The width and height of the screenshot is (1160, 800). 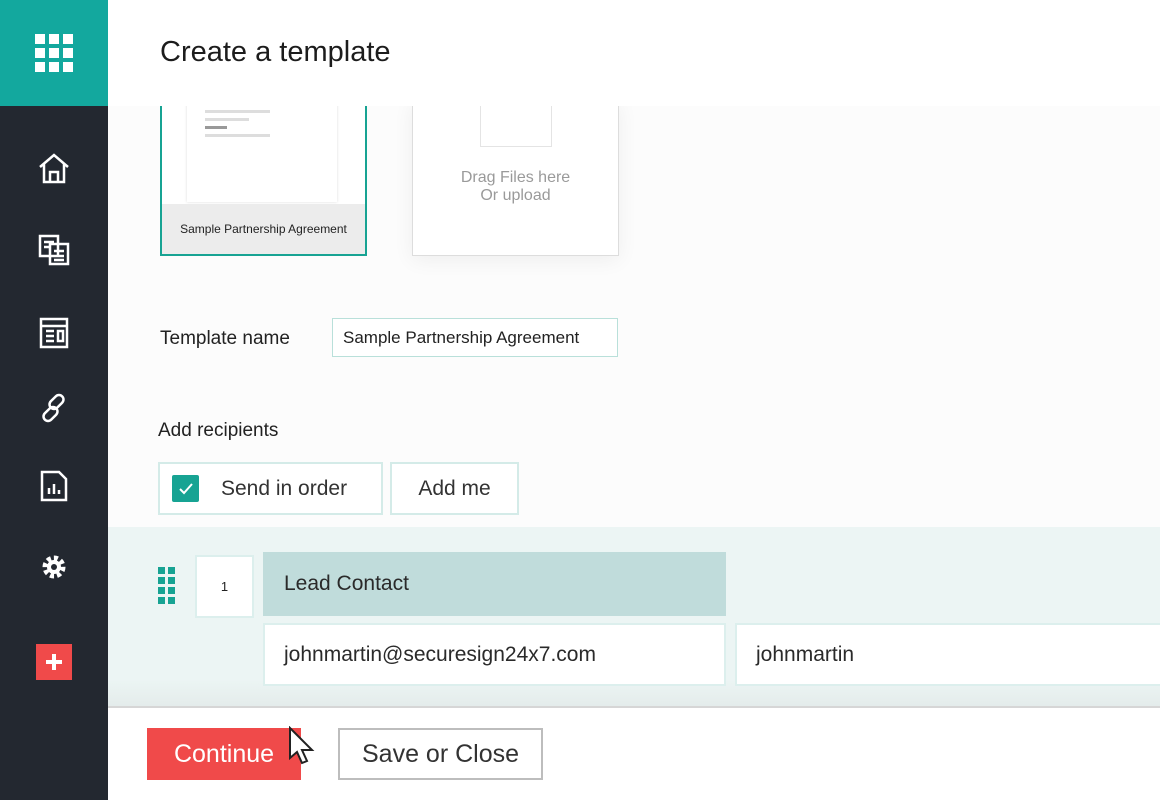 What do you see at coordinates (225, 338) in the screenshot?
I see `template-name-label: Template name` at bounding box center [225, 338].